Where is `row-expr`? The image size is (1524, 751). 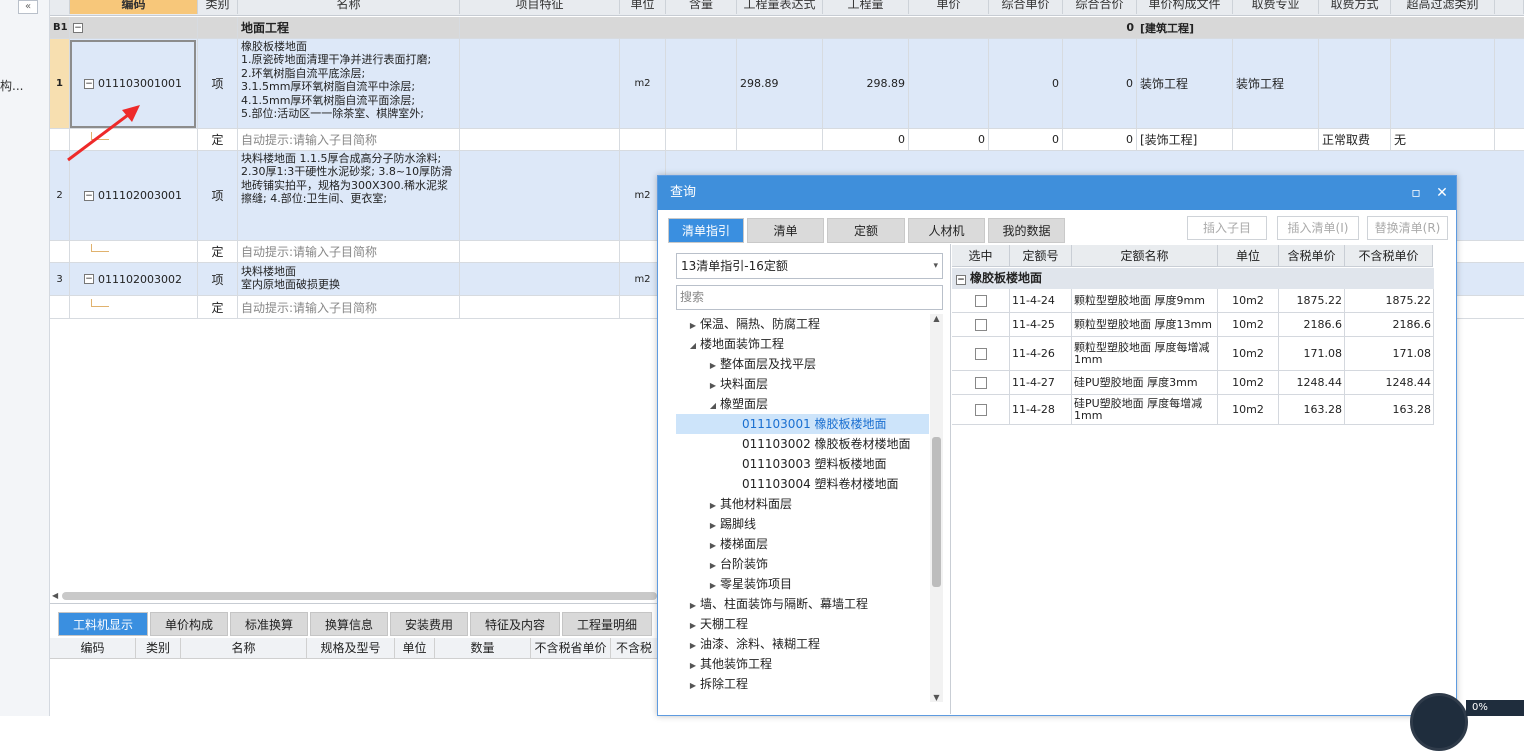 row-expr is located at coordinates (780, 139).